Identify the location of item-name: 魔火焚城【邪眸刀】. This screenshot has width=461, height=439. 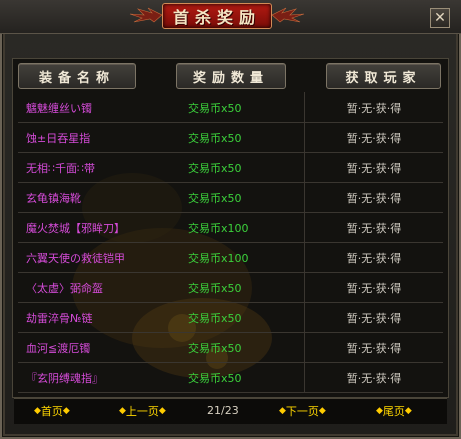
(101, 228).